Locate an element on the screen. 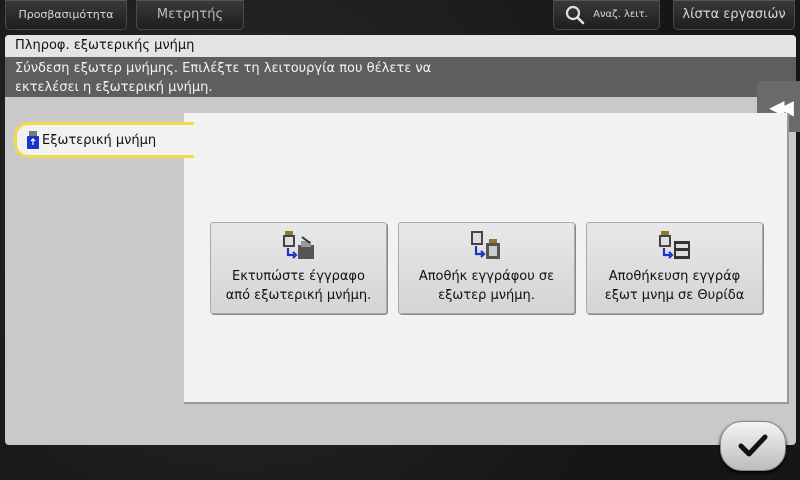 This screenshot has height=480, width=800. job-list-button: λίστα εργασιών is located at coordinates (734, 15).